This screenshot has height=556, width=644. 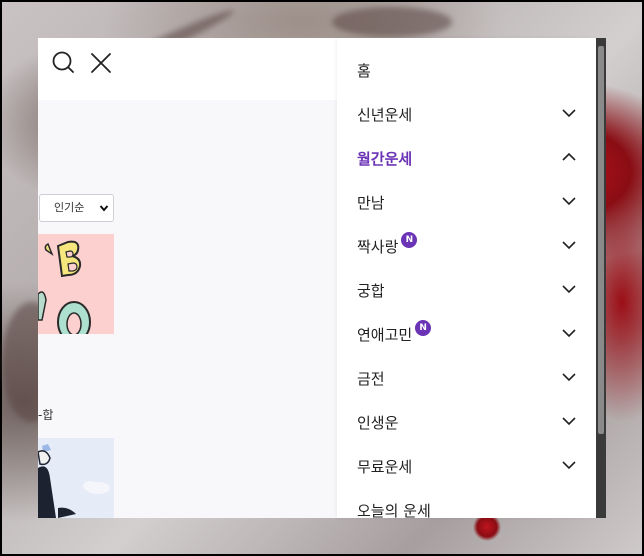 What do you see at coordinates (378, 423) in the screenshot?
I see `menu-item-label: 인생운` at bounding box center [378, 423].